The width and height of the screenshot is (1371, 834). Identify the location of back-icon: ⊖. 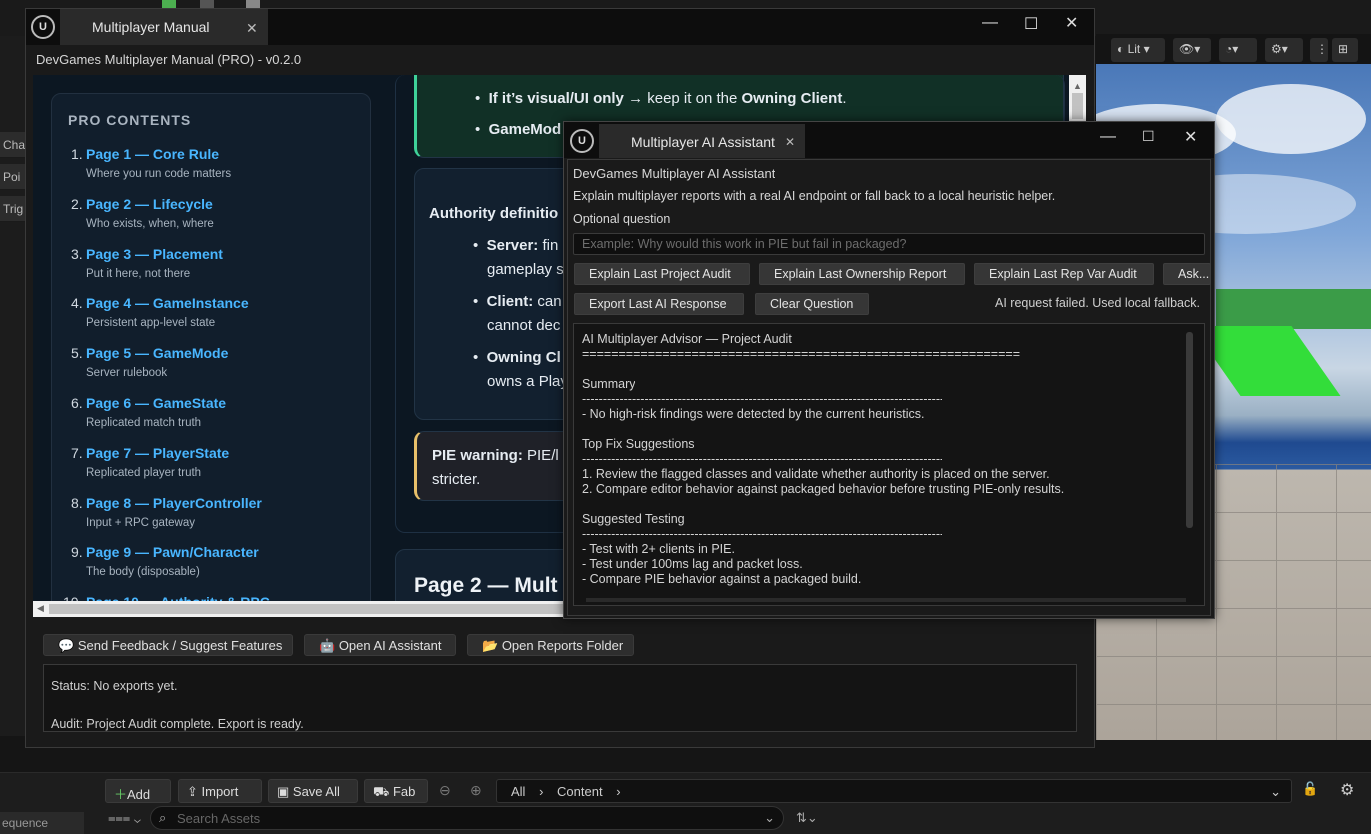
(445, 790).